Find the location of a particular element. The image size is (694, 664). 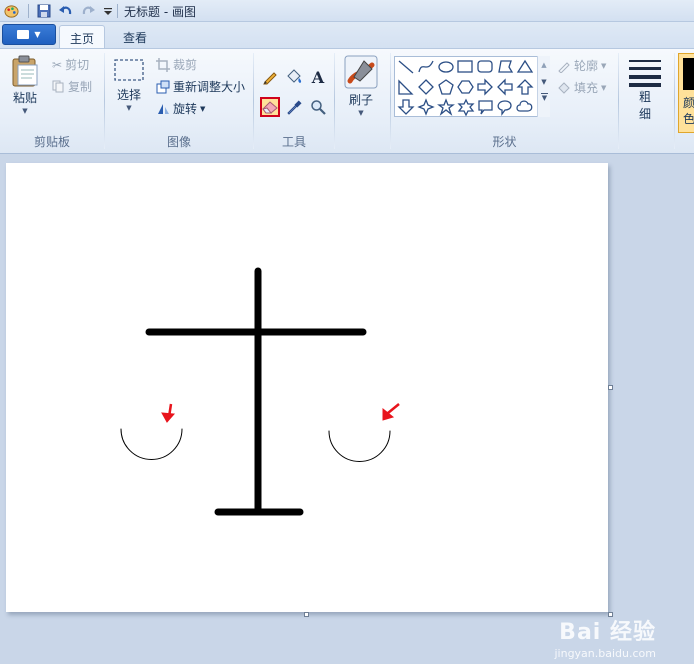

copy-label: 复制 is located at coordinates (80, 87).